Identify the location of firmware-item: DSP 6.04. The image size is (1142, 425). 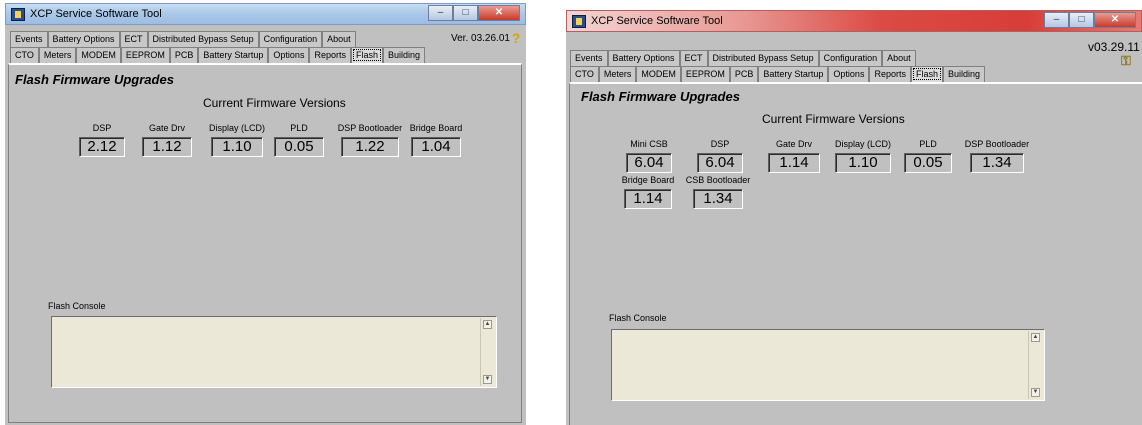
(720, 155).